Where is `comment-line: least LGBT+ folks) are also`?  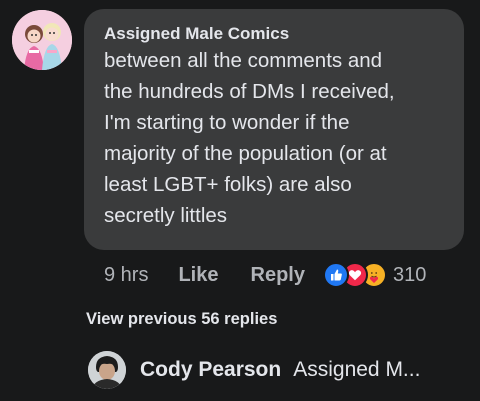 comment-line: least LGBT+ folks) are also is located at coordinates (228, 184).